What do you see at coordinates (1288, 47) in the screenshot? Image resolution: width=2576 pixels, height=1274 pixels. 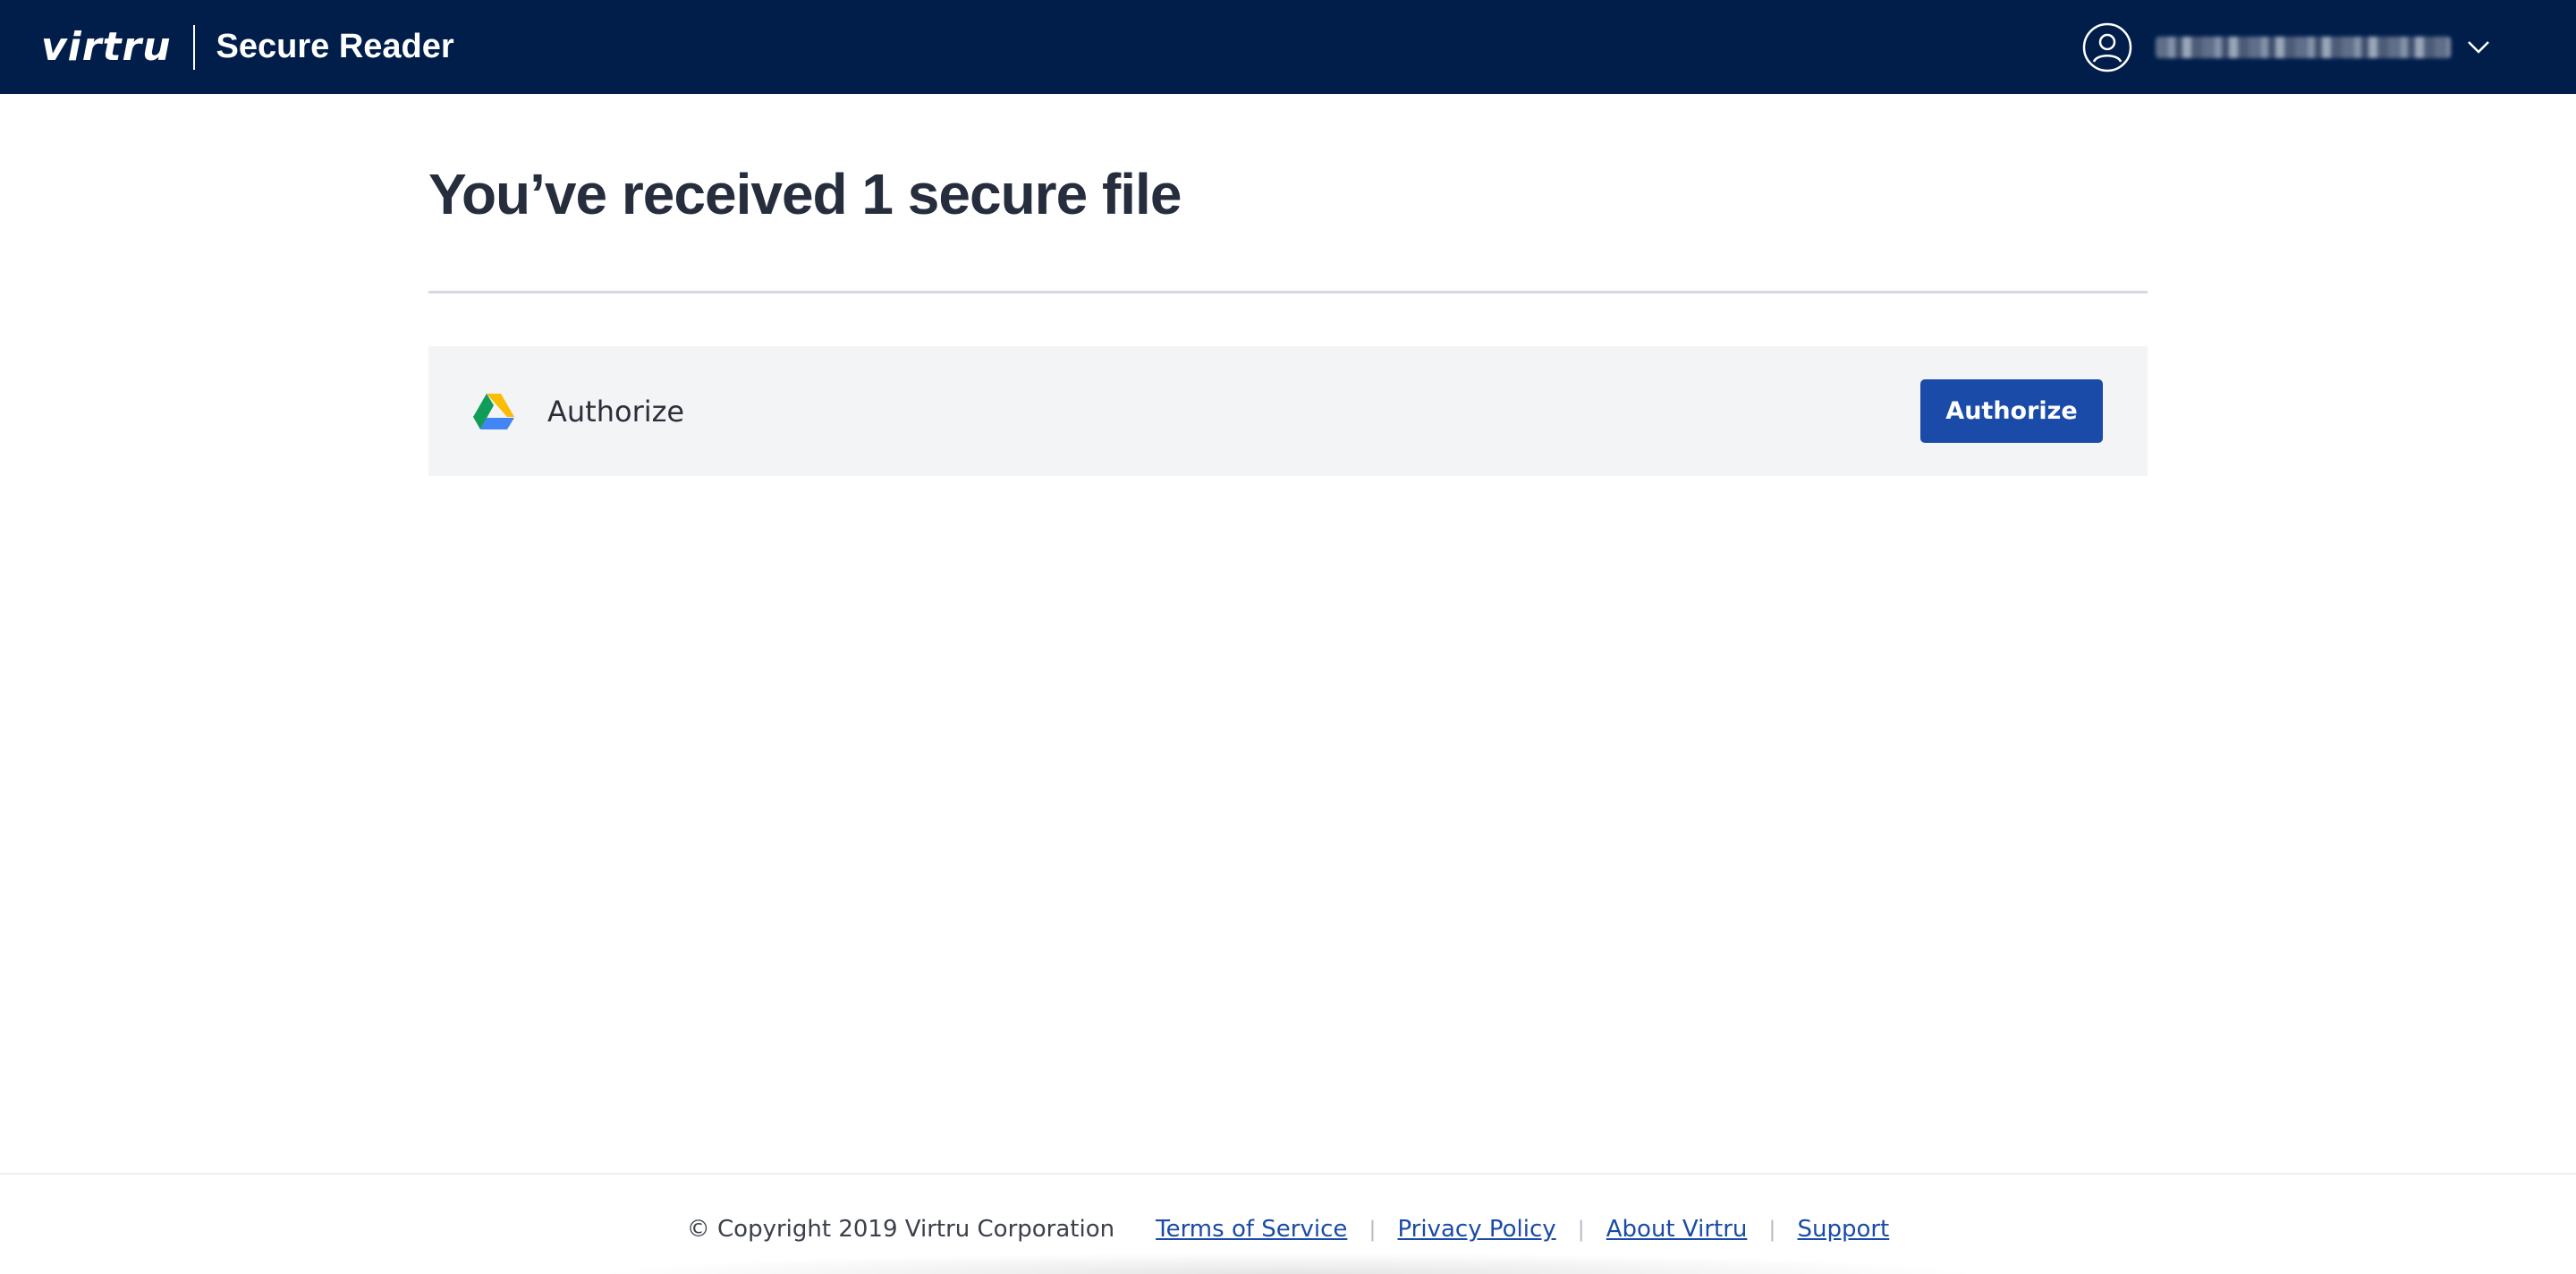 I see `top-navigation-bar: virtru Secure Reader` at bounding box center [1288, 47].